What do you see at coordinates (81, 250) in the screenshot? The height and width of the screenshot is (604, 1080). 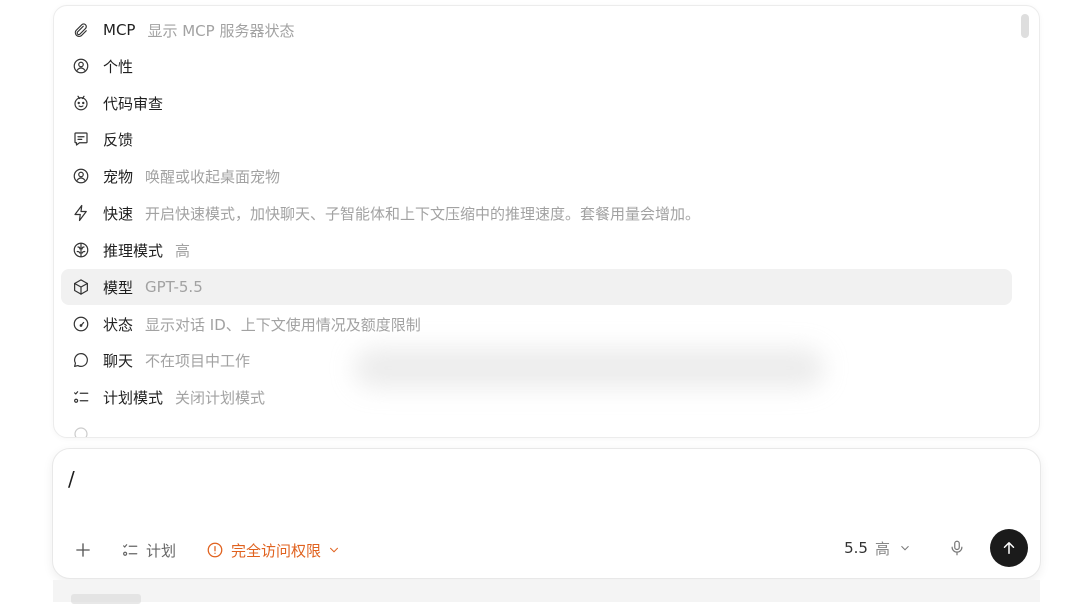 I see `brain-icon` at bounding box center [81, 250].